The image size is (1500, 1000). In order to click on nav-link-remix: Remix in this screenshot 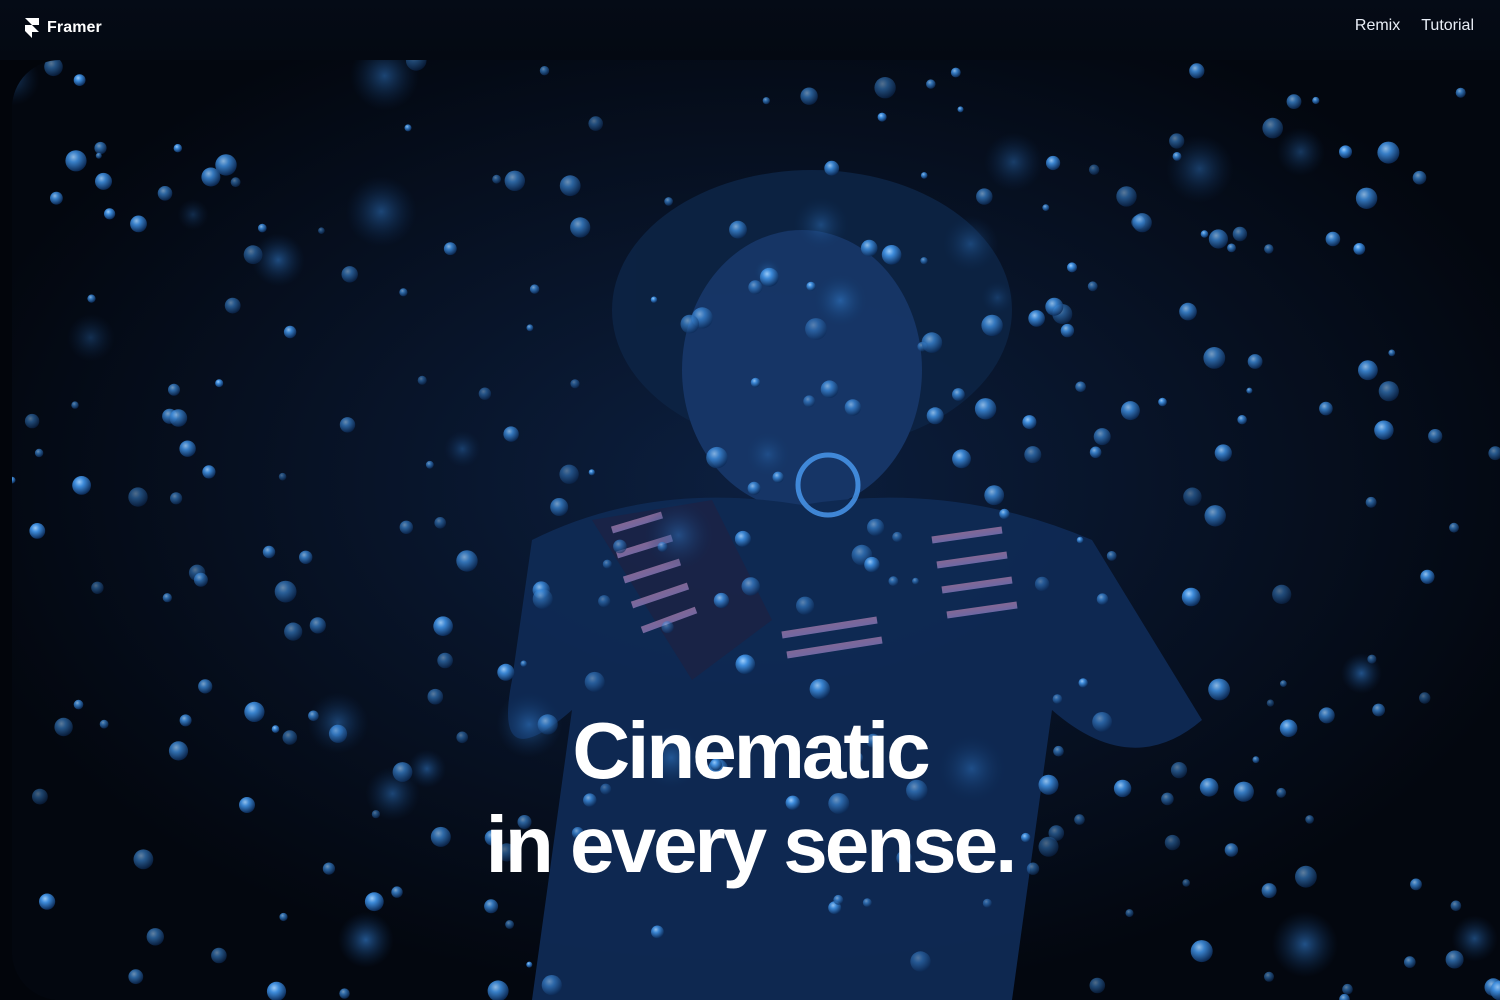, I will do `click(1377, 26)`.